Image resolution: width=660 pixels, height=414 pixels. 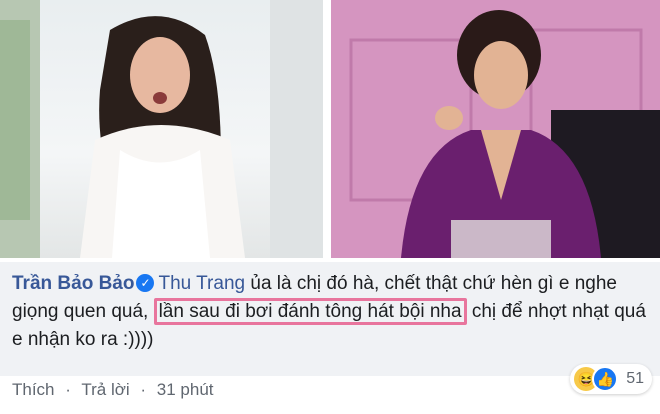 What do you see at coordinates (605, 379) in the screenshot?
I see `like-icon: 👍` at bounding box center [605, 379].